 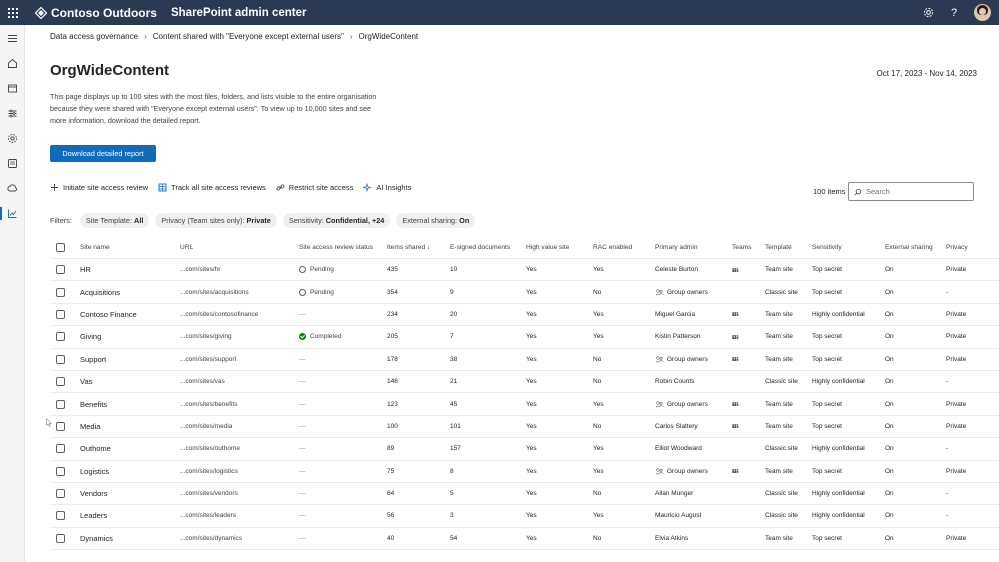 What do you see at coordinates (93, 359) in the screenshot?
I see `site-name-link: Support` at bounding box center [93, 359].